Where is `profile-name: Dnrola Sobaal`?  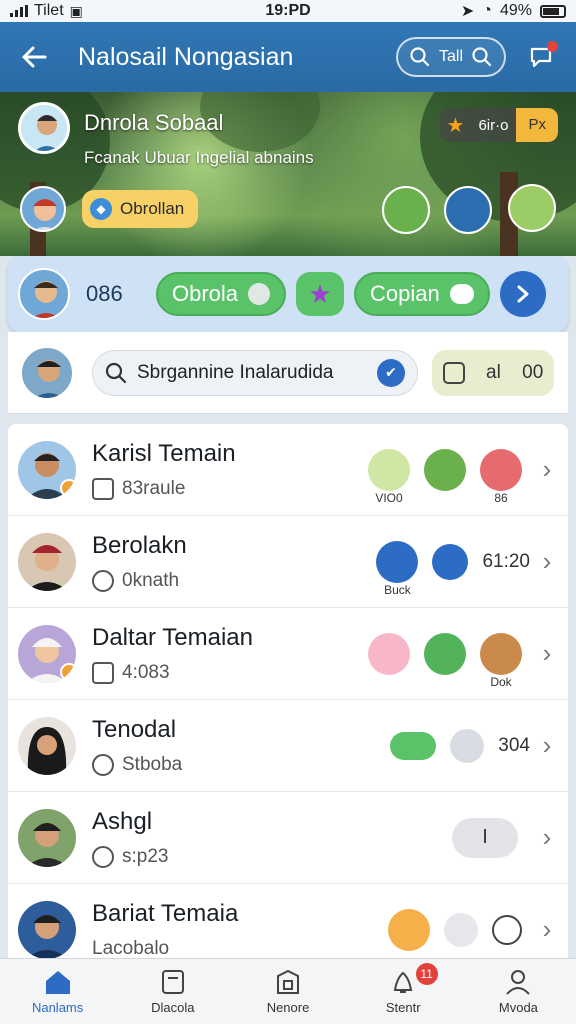
profile-name: Dnrola Sobaal is located at coordinates (154, 122).